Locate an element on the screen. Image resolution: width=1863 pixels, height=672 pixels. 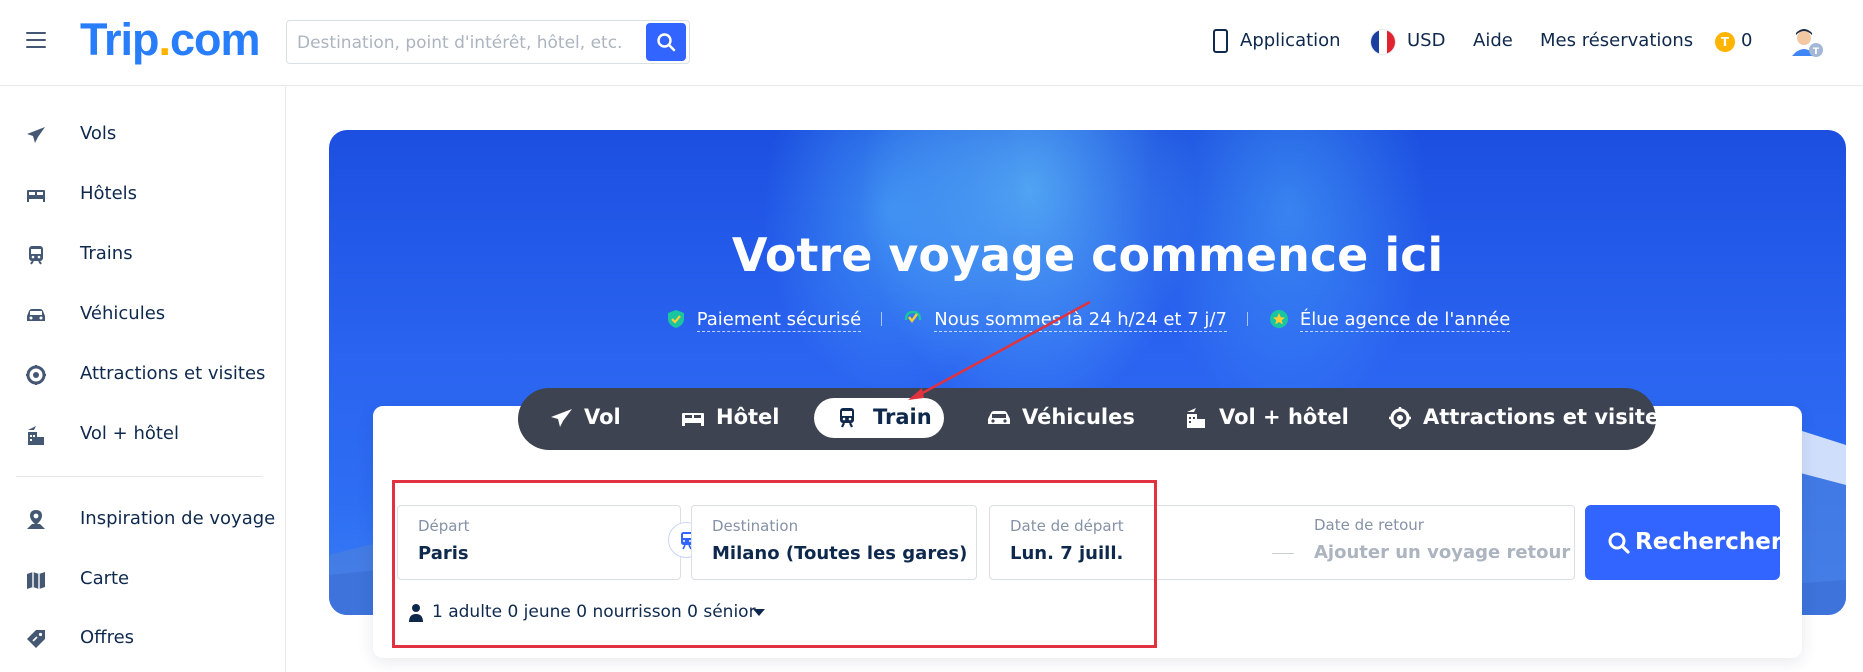
sidebar-item-label: Attractions et visites is located at coordinates (173, 373).